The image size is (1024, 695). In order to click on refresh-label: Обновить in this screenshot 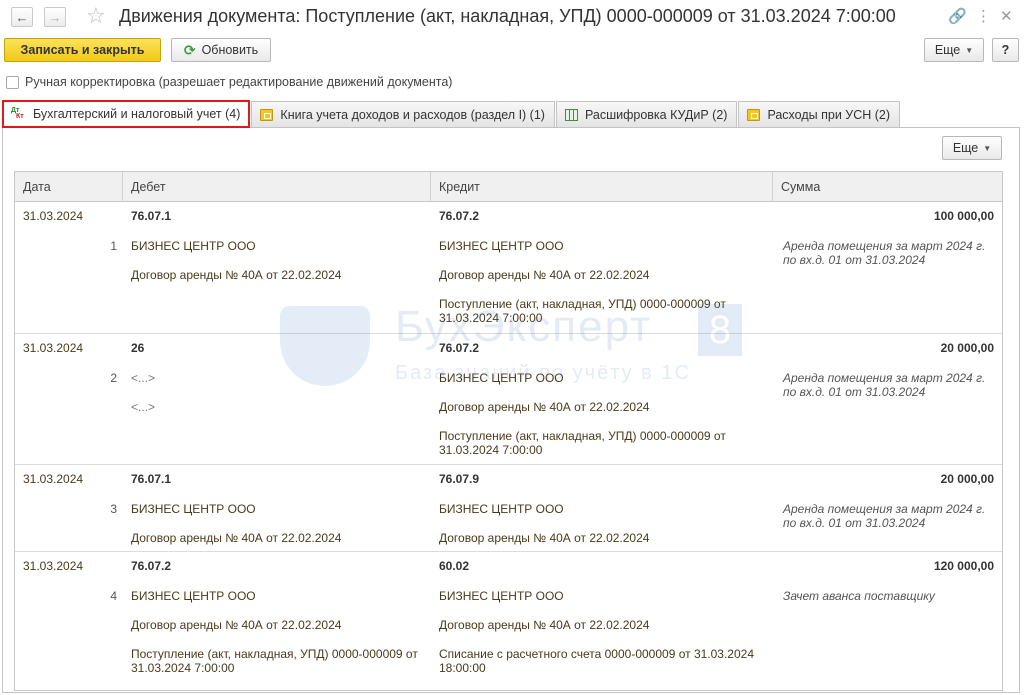, I will do `click(230, 50)`.